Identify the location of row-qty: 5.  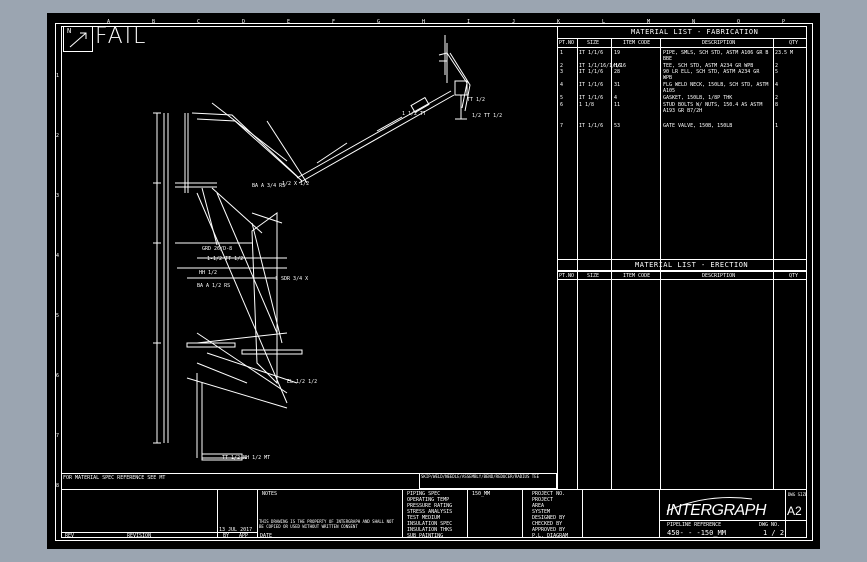
(777, 72).